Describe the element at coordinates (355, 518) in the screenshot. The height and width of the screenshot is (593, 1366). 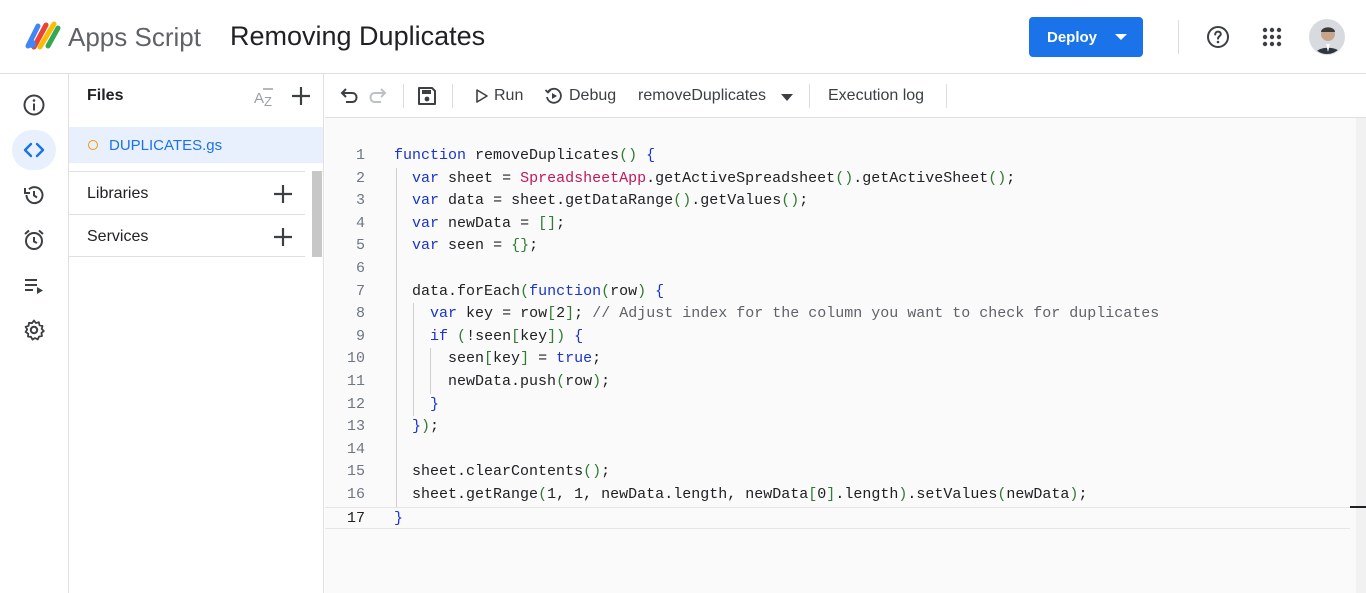
I see `line-number: 17` at that location.